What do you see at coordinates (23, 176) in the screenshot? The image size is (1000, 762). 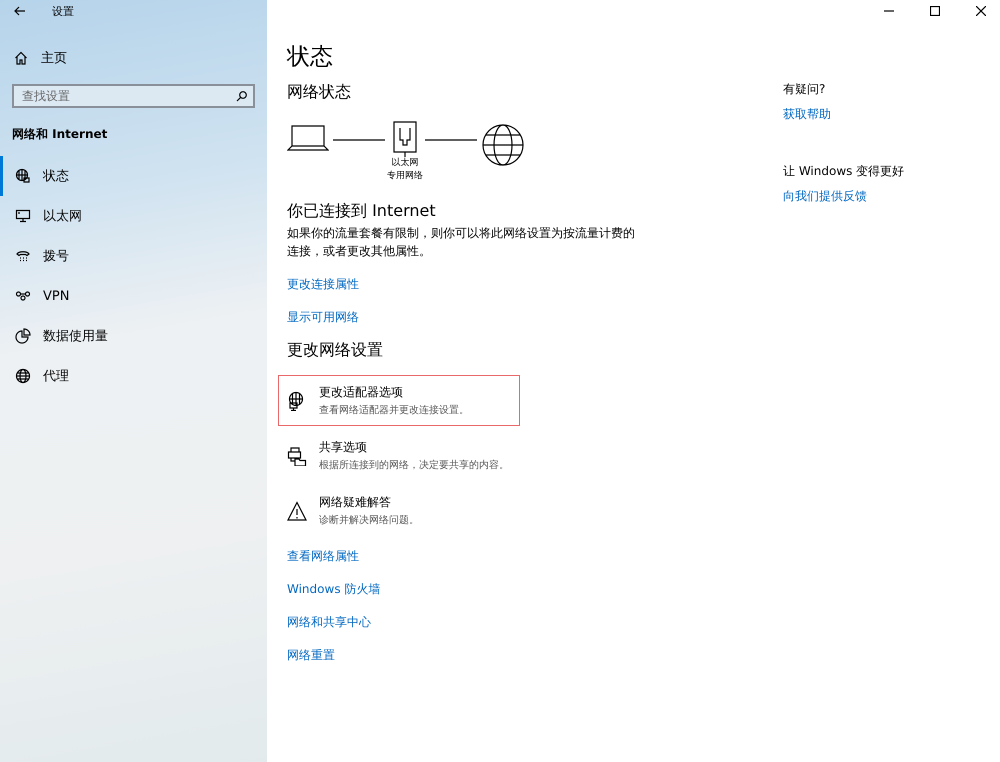 I see `globe-monitor-icon` at bounding box center [23, 176].